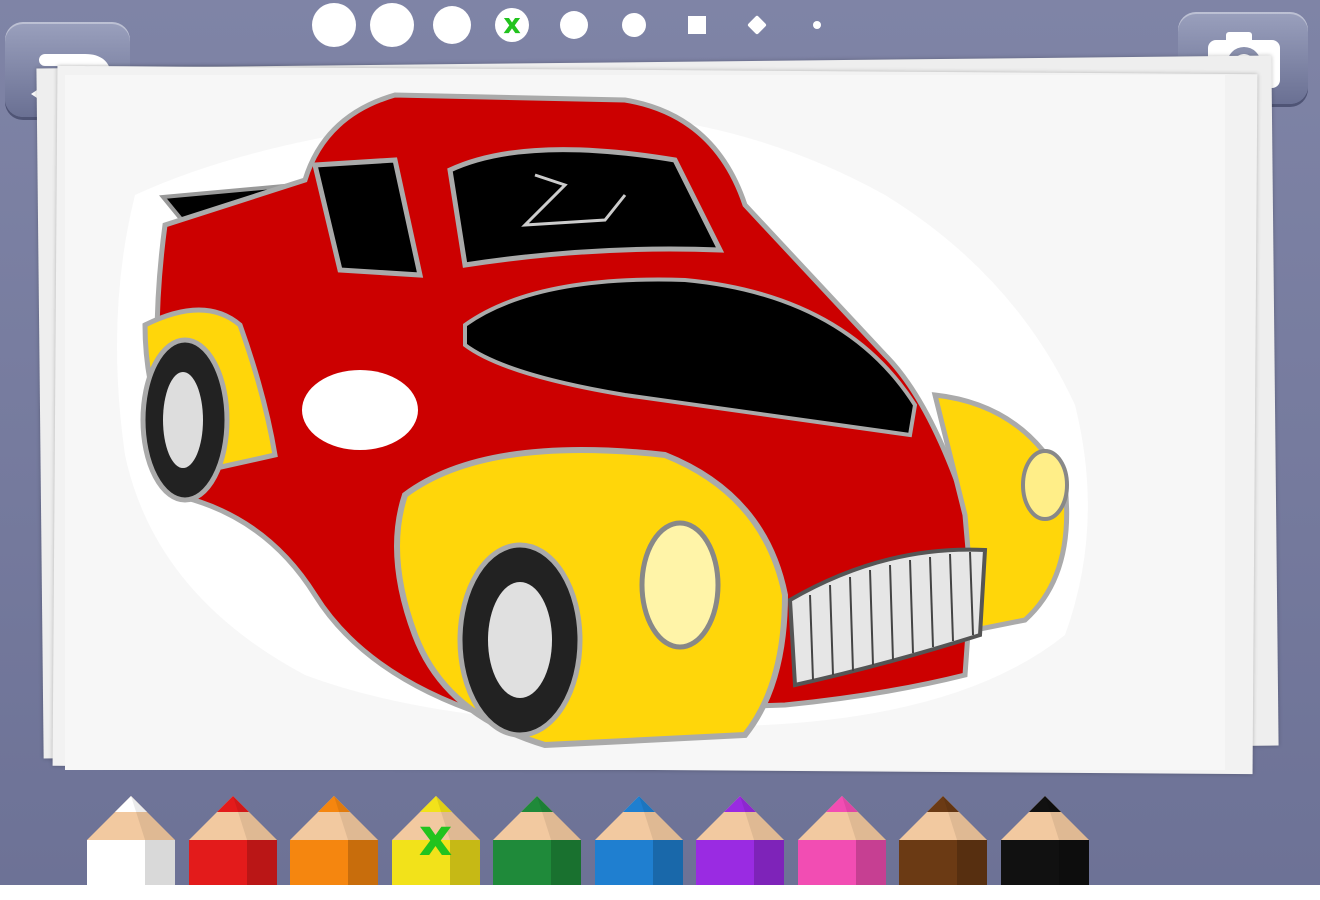  I want to click on door-white-patch, so click(360, 410).